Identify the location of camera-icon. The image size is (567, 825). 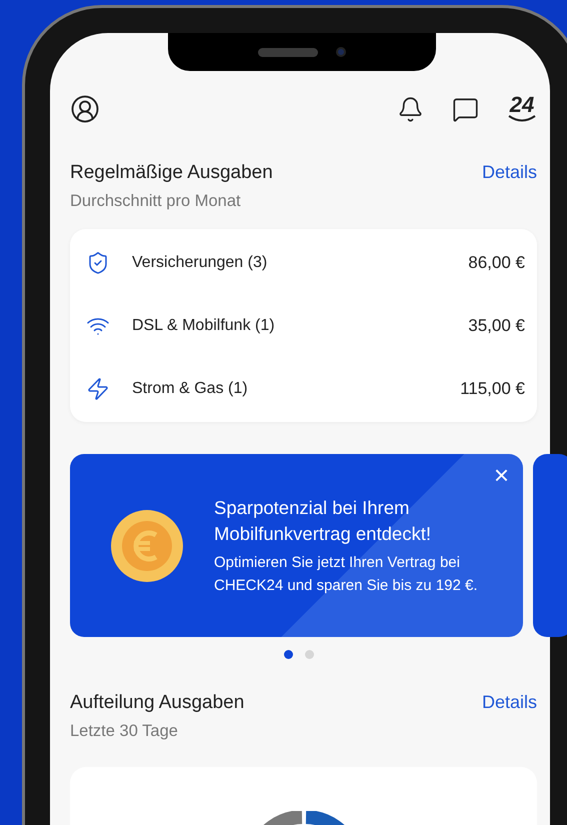
(341, 52).